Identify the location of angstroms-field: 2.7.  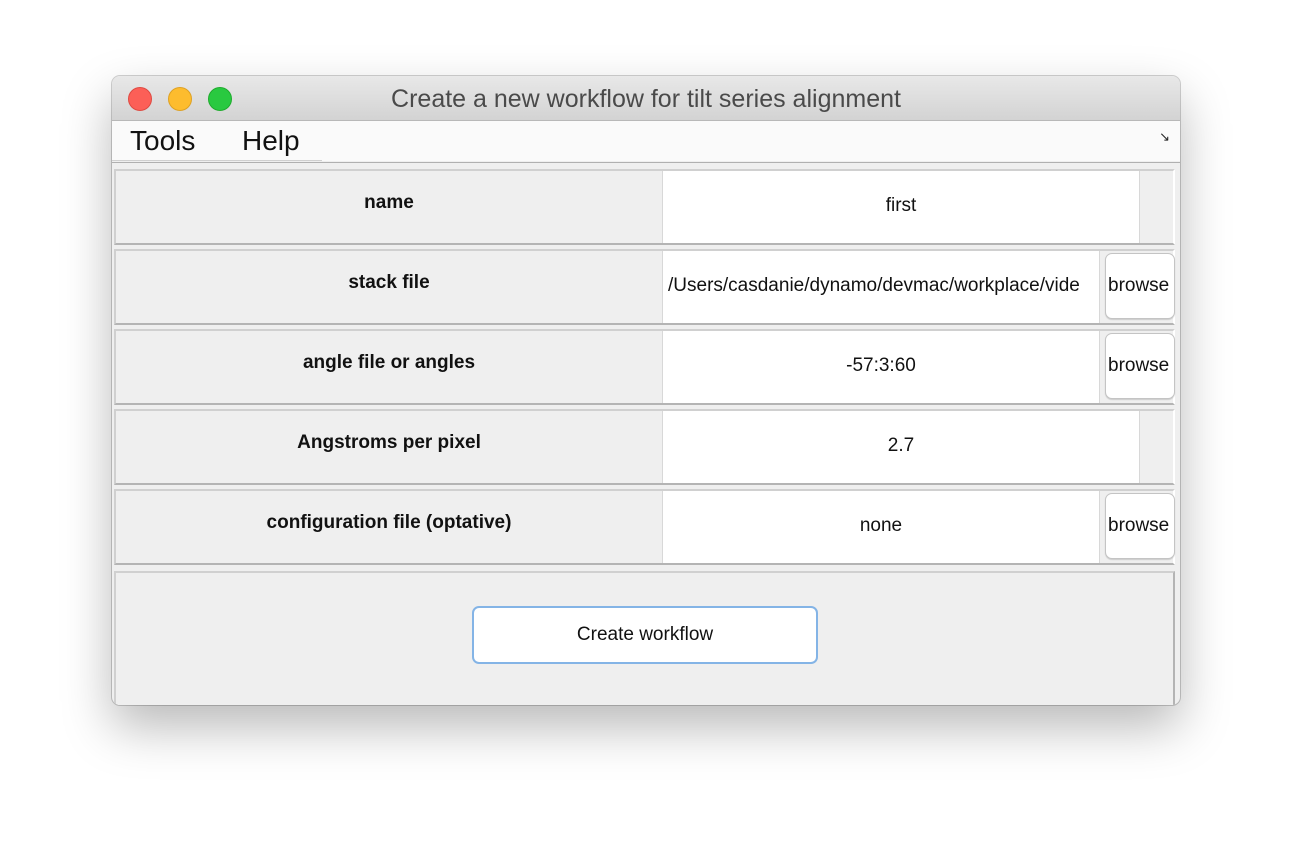
(901, 447).